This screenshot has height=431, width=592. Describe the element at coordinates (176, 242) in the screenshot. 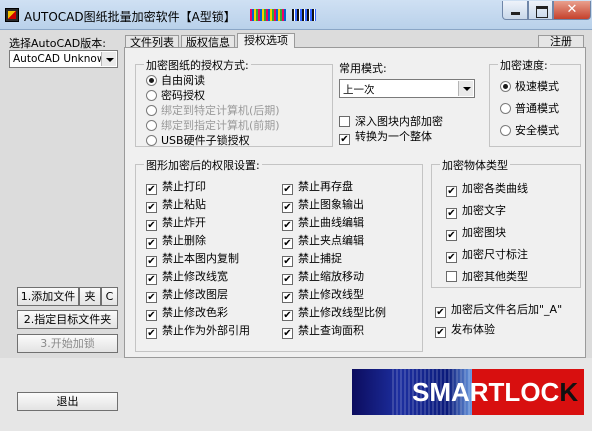

I see `permission-checkbox: ✔ 禁止删除` at that location.